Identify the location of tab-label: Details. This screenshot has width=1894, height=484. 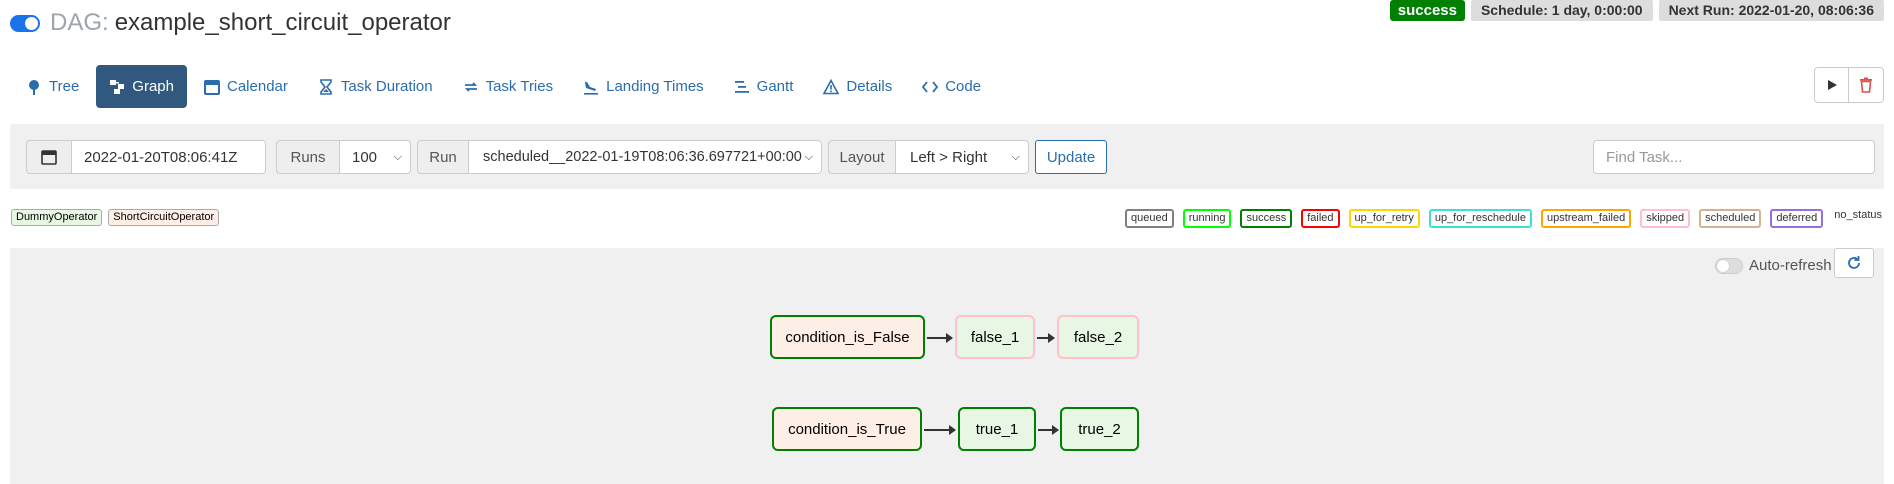
(869, 86).